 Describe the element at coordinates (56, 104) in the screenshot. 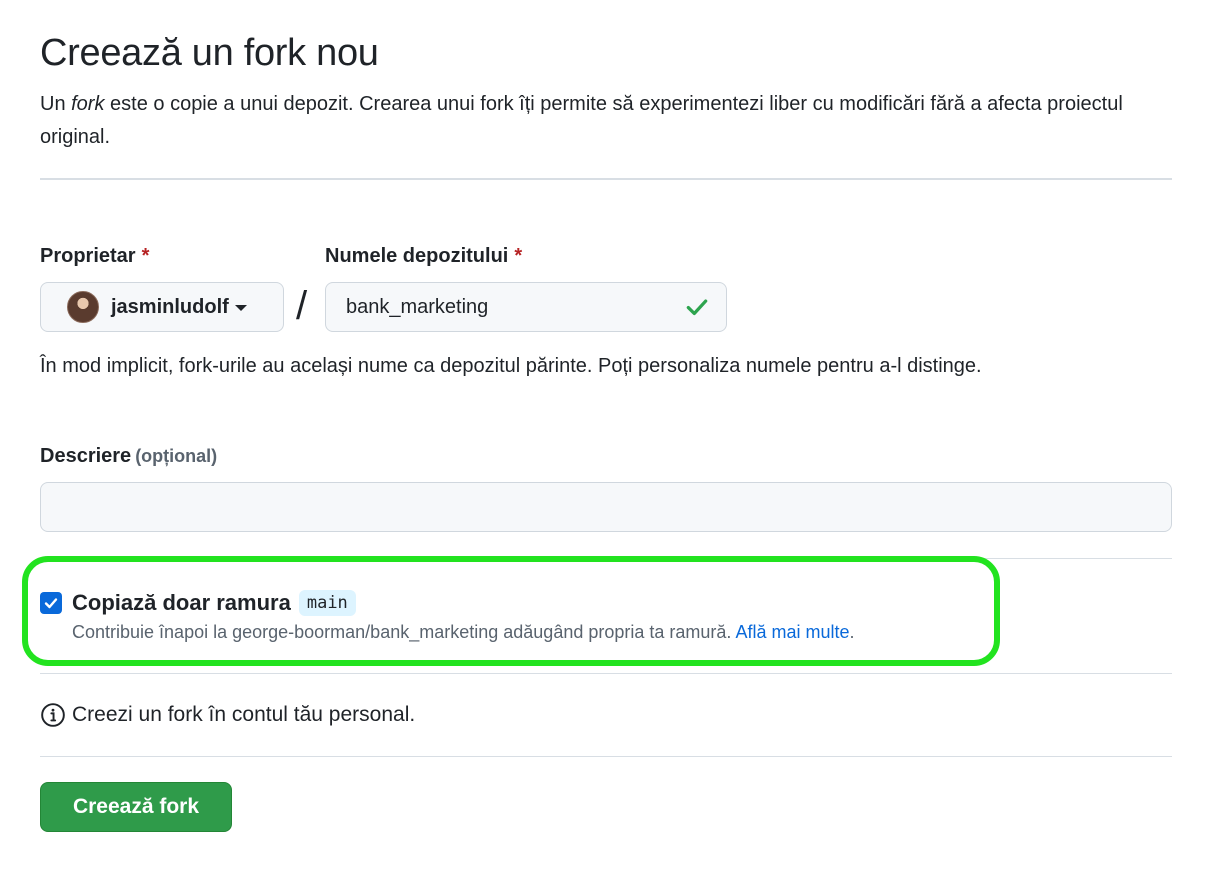

I see `lead-prefix: Un` at that location.